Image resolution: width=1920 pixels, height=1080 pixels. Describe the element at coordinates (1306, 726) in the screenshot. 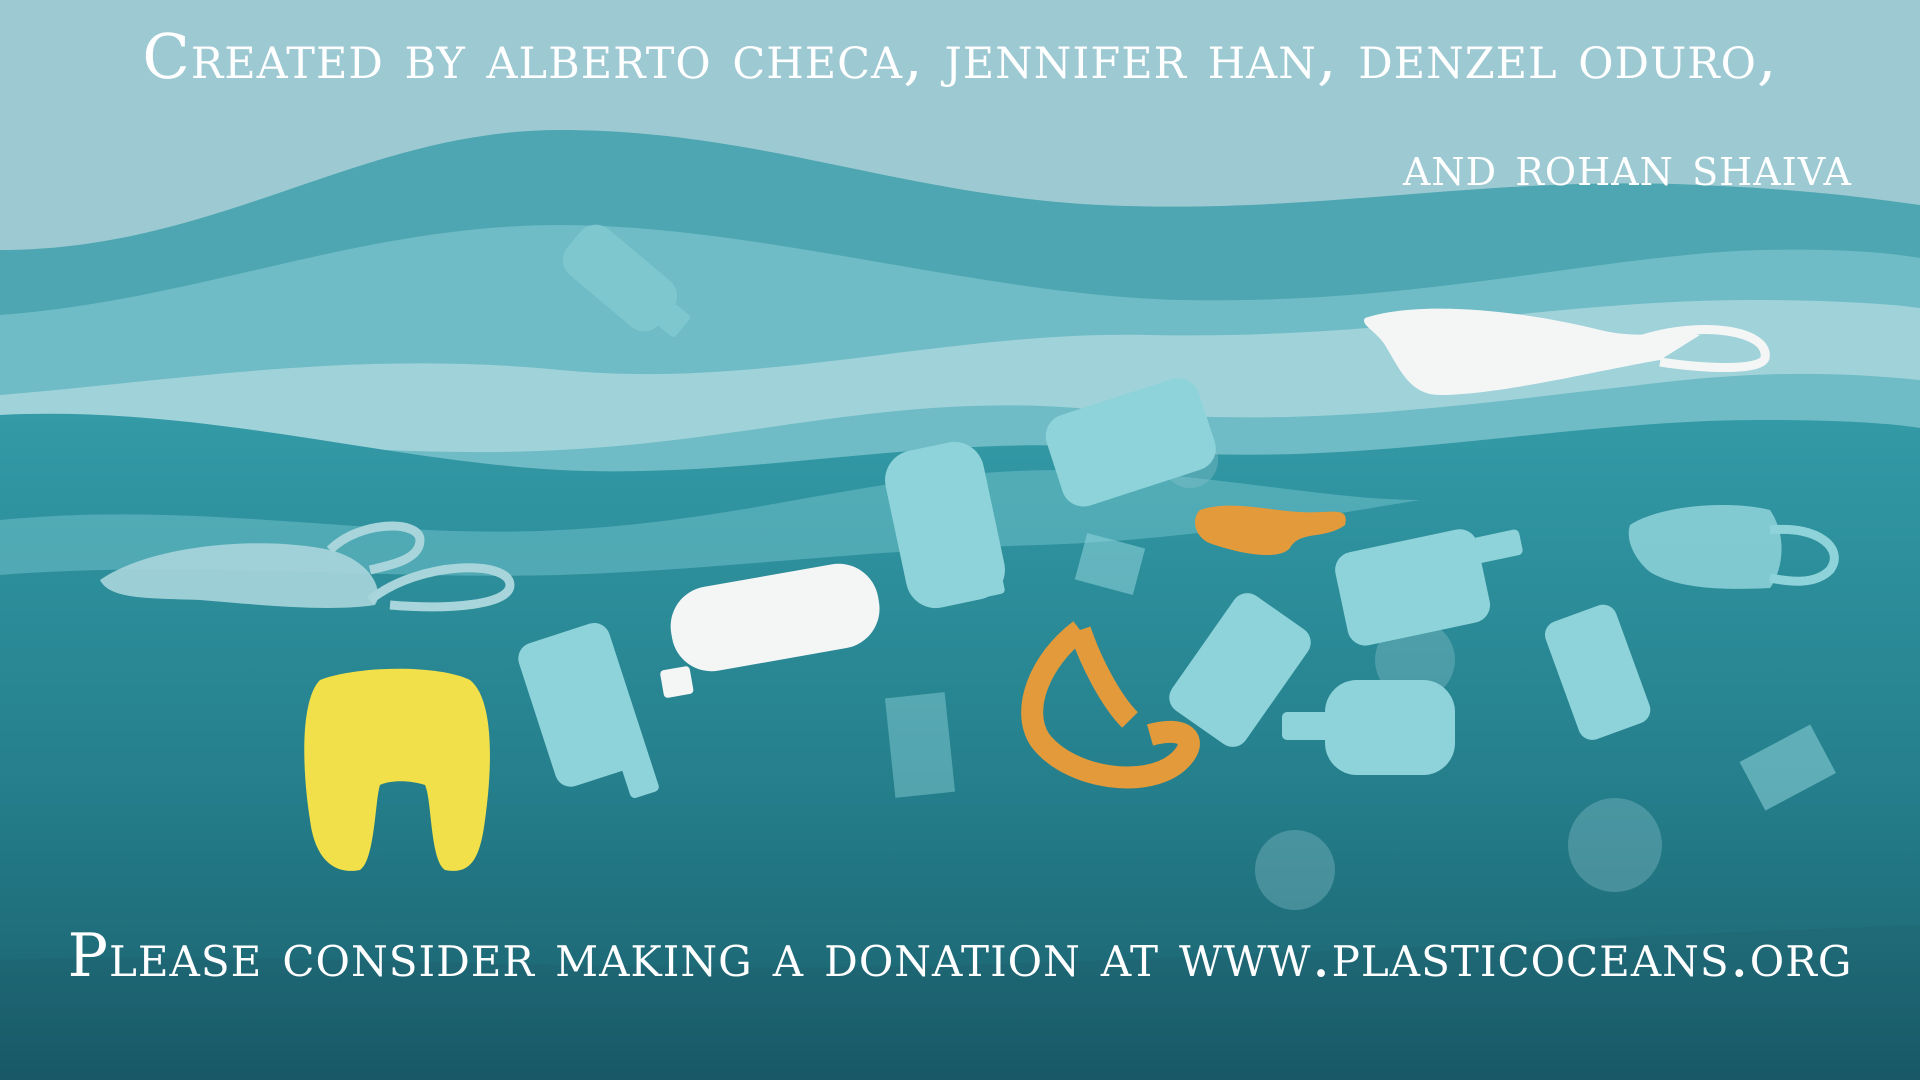

I see `blue-bottle-low-neck` at that location.